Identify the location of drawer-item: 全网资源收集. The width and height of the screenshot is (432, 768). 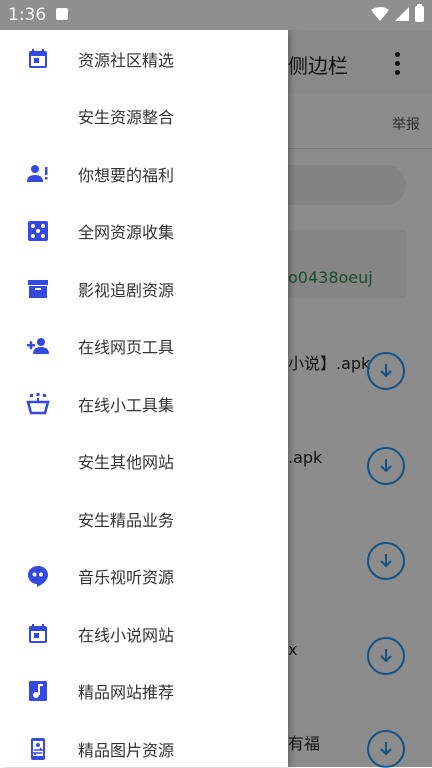
(144, 232).